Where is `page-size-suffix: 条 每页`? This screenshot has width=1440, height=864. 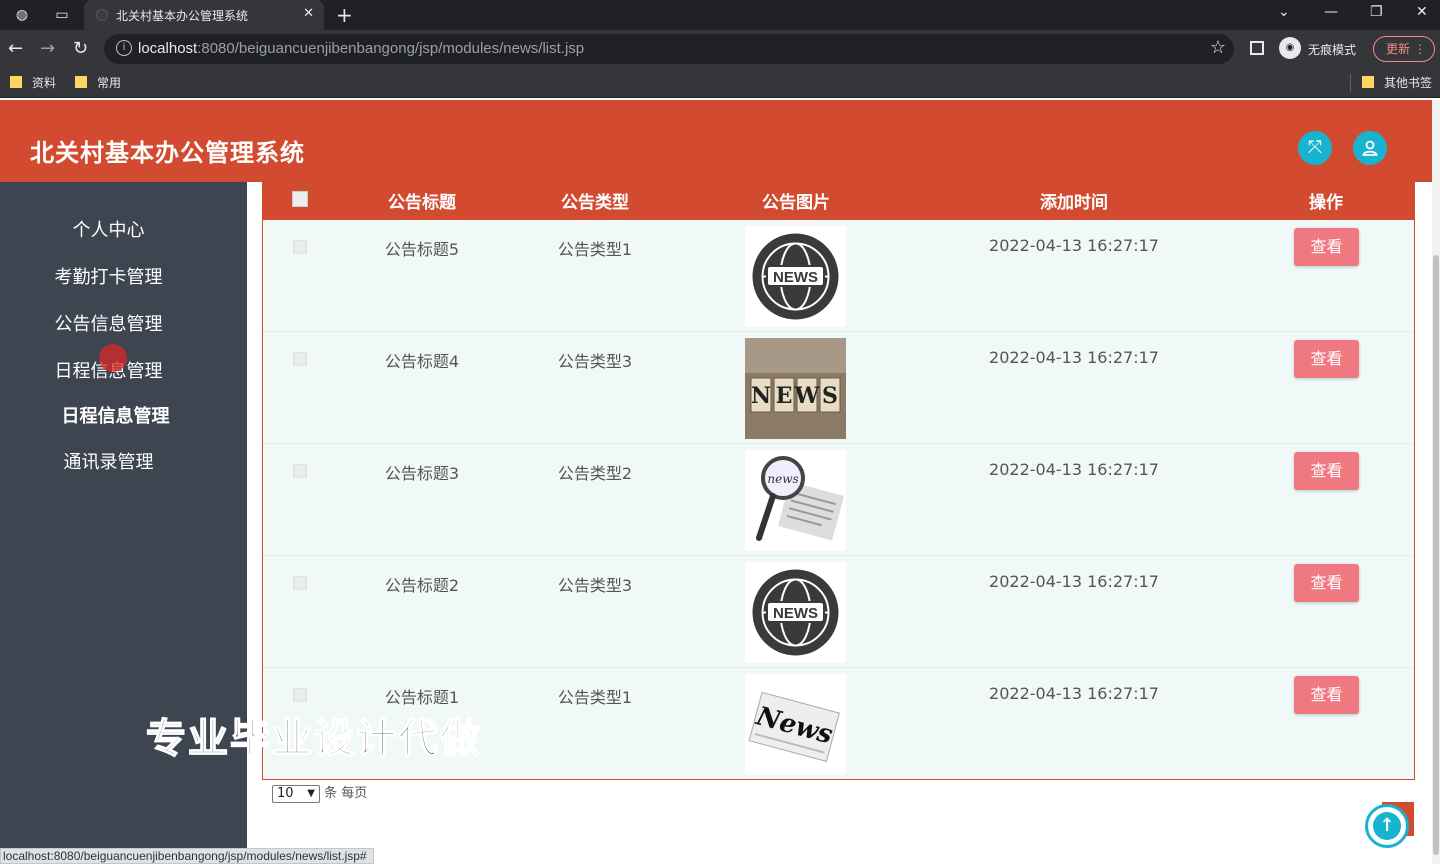
page-size-suffix: 条 每页 is located at coordinates (346, 793).